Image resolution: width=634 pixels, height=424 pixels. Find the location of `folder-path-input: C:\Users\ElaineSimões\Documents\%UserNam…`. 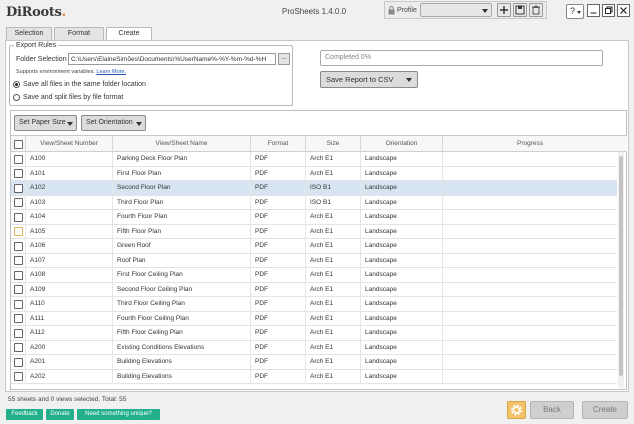

folder-path-input: C:\Users\ElaineSimões\Documents\%UserNam… is located at coordinates (172, 59).